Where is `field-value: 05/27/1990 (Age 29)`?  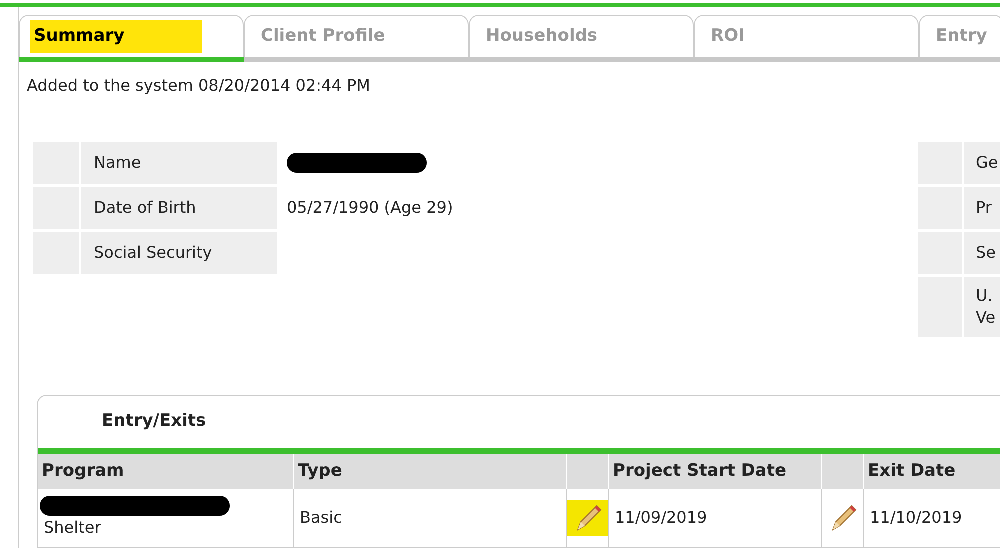 field-value: 05/27/1990 (Age 29) is located at coordinates (370, 208).